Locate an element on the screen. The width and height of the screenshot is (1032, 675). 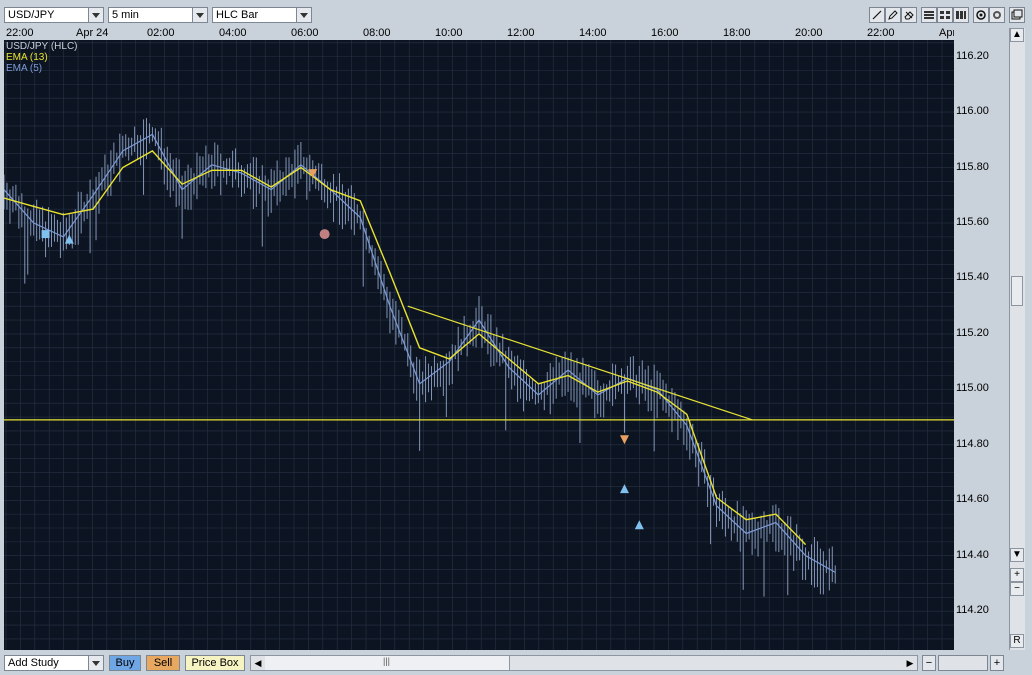
y-tick-label: 116.00 is located at coordinates (972, 111).